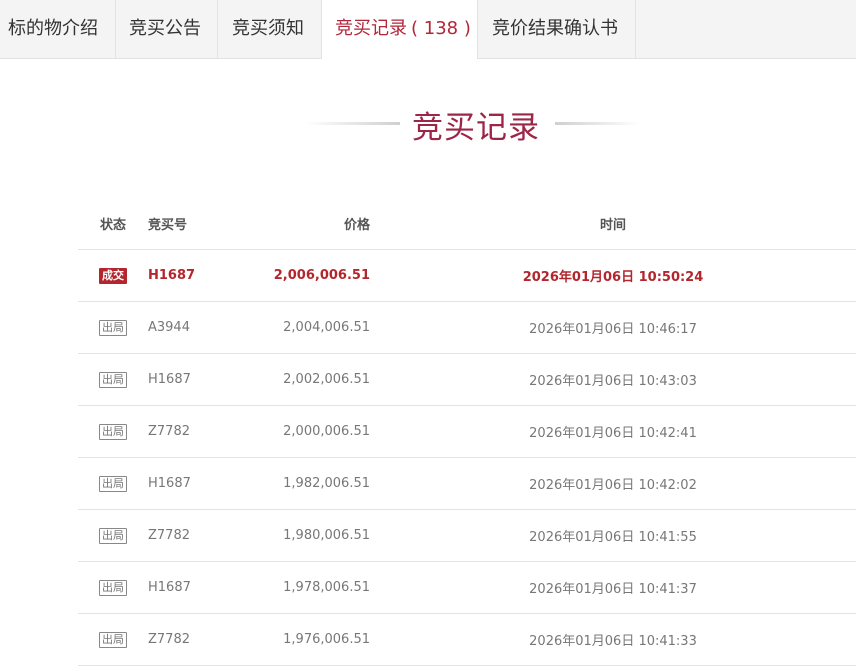  I want to click on tab-label: 竞价结果确认书, so click(555, 28).